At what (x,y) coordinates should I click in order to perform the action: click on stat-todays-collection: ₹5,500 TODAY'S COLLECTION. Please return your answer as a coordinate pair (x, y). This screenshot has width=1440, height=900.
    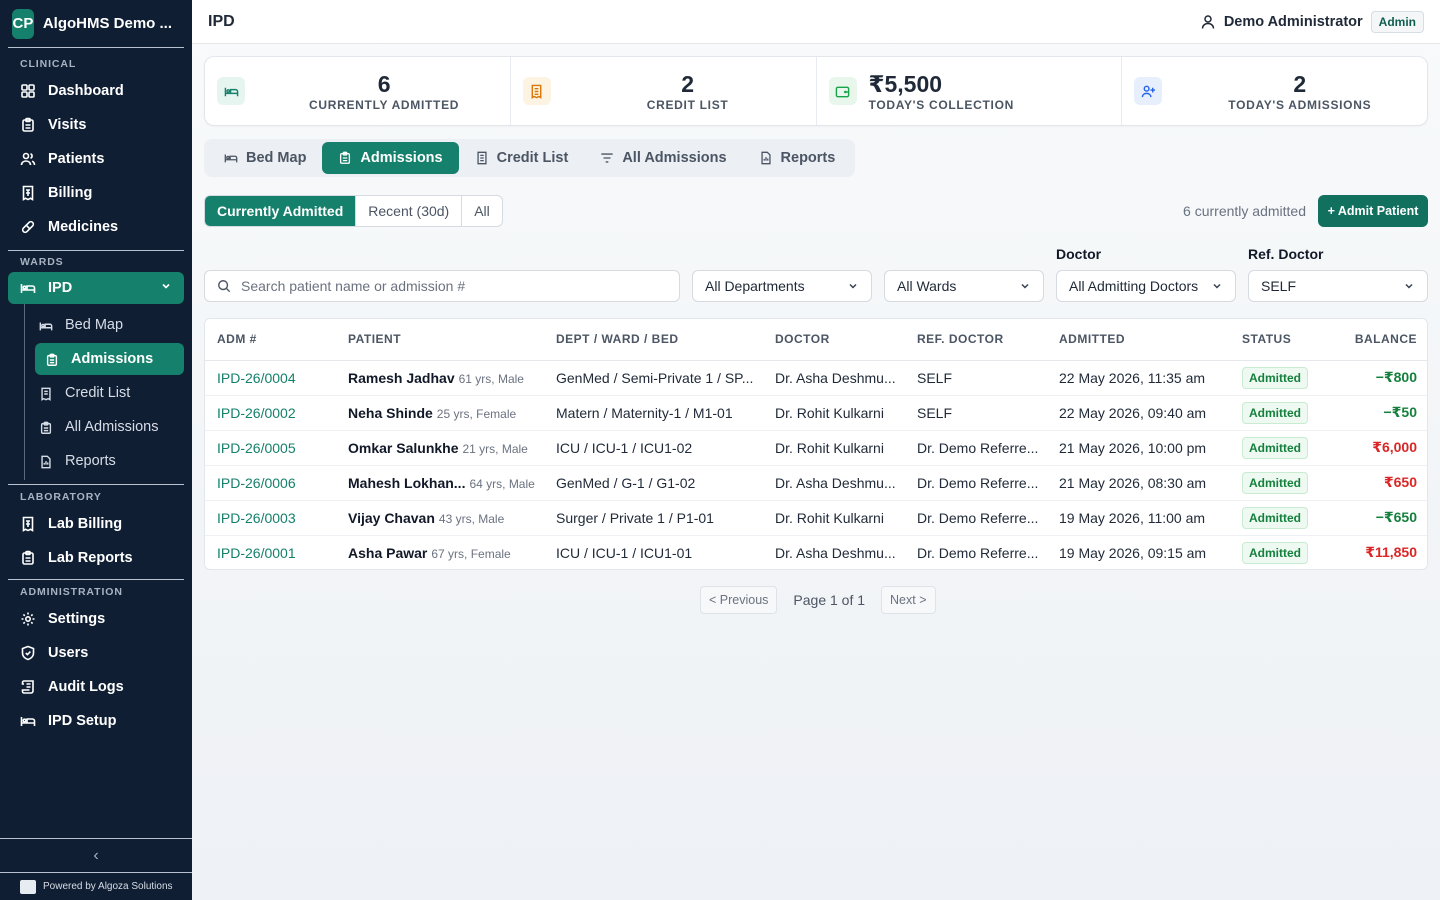
    Looking at the image, I should click on (970, 91).